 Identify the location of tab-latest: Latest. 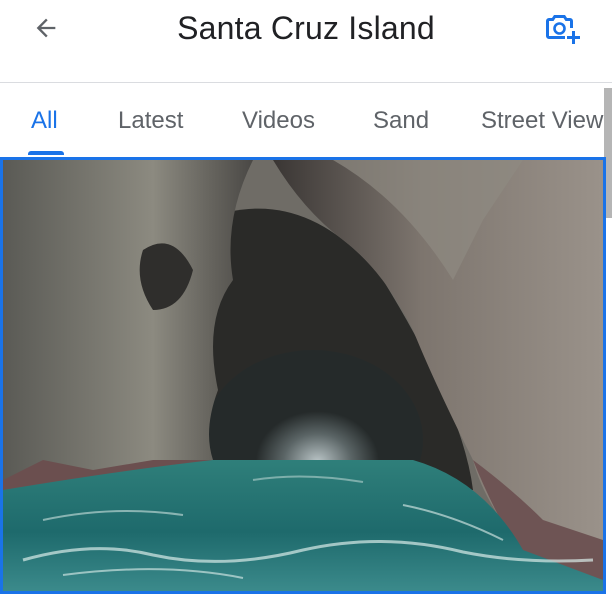
(150, 121).